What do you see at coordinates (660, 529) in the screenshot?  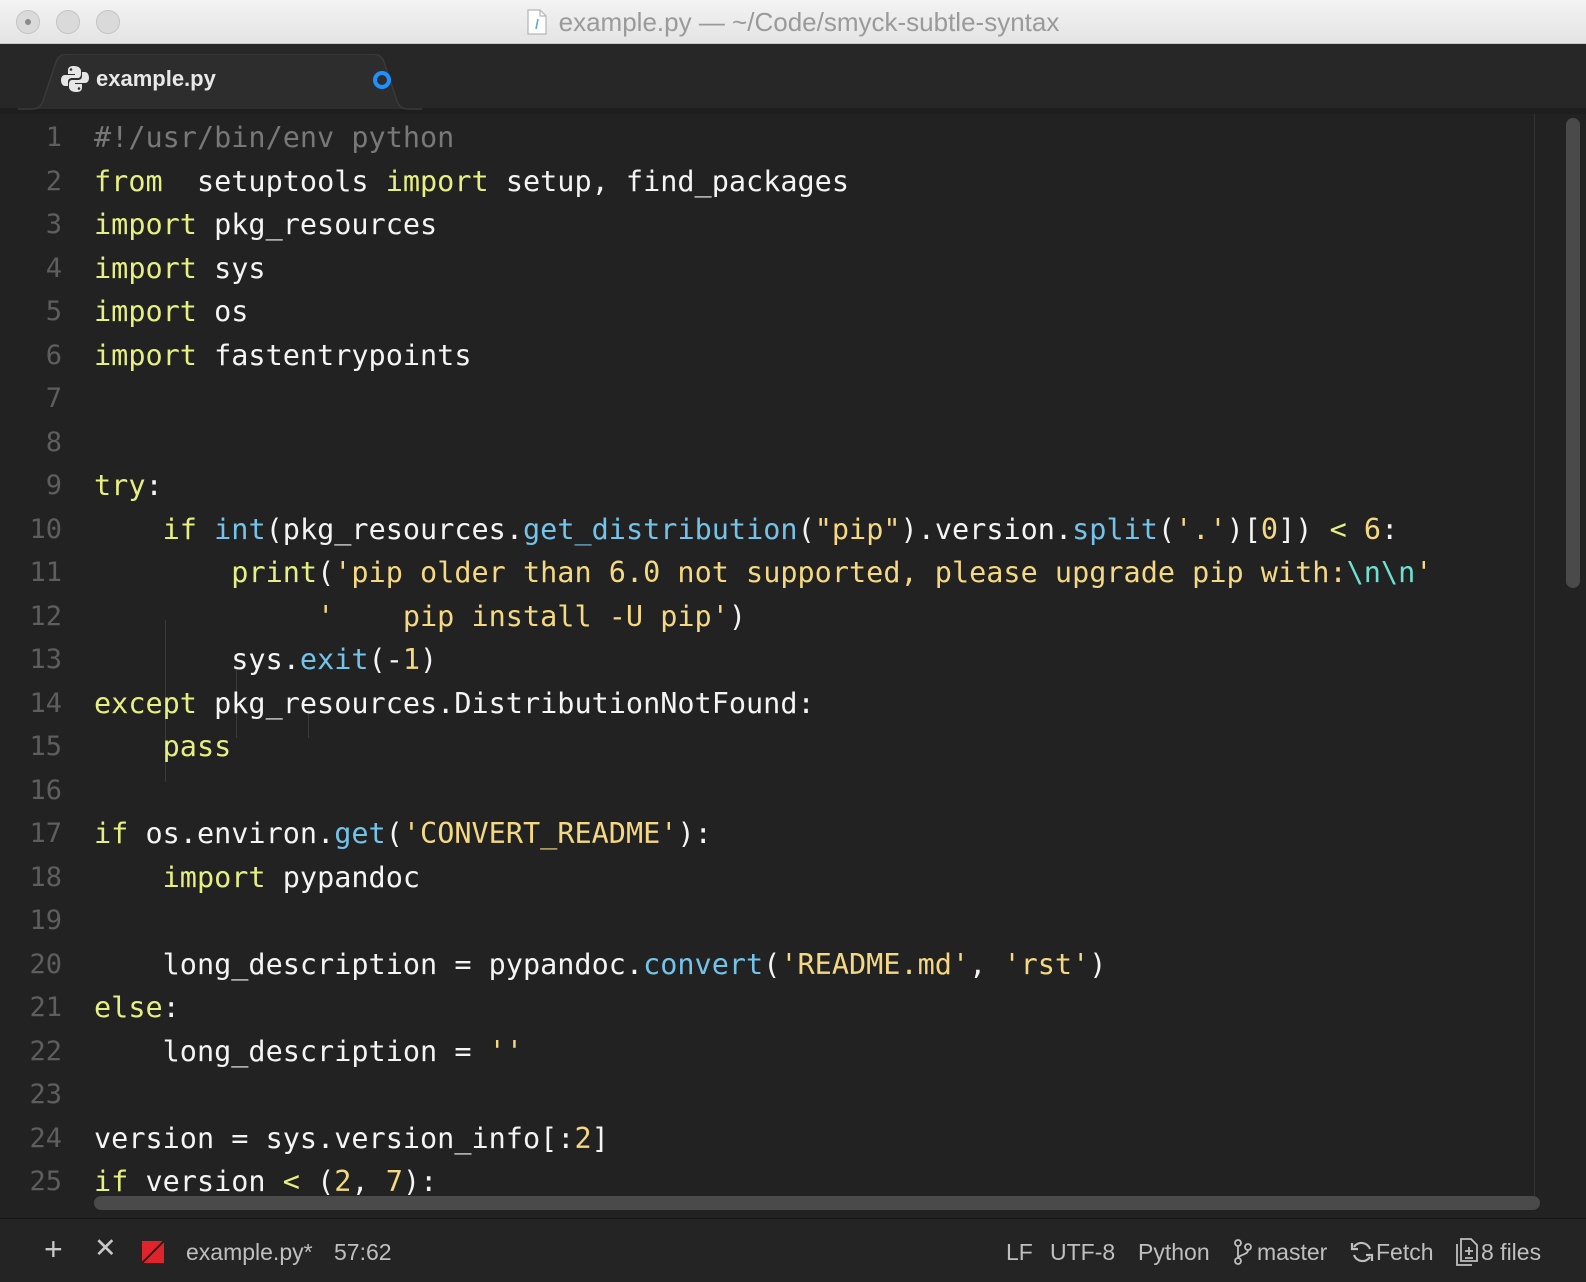 I see `code-token: get_distribution` at bounding box center [660, 529].